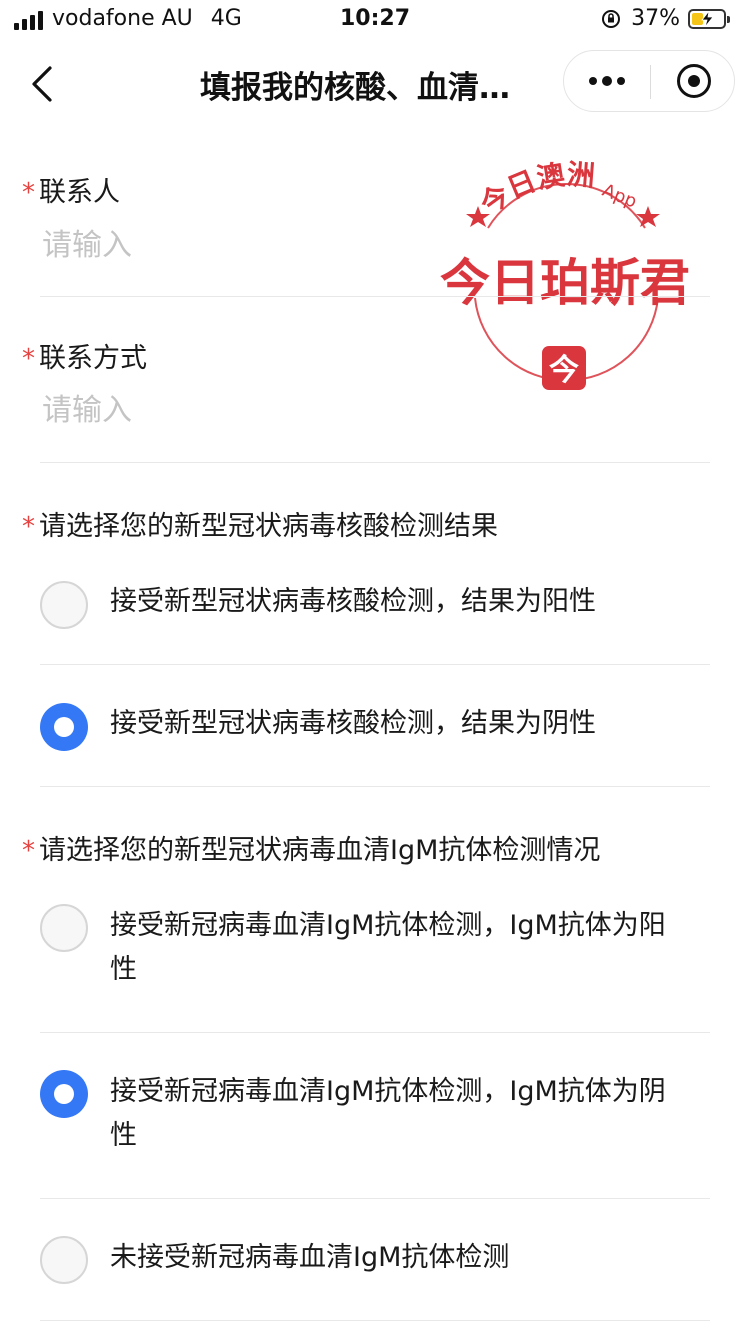  Describe the element at coordinates (619, 196) in the screenshot. I see `watermark-app-text: App` at that location.